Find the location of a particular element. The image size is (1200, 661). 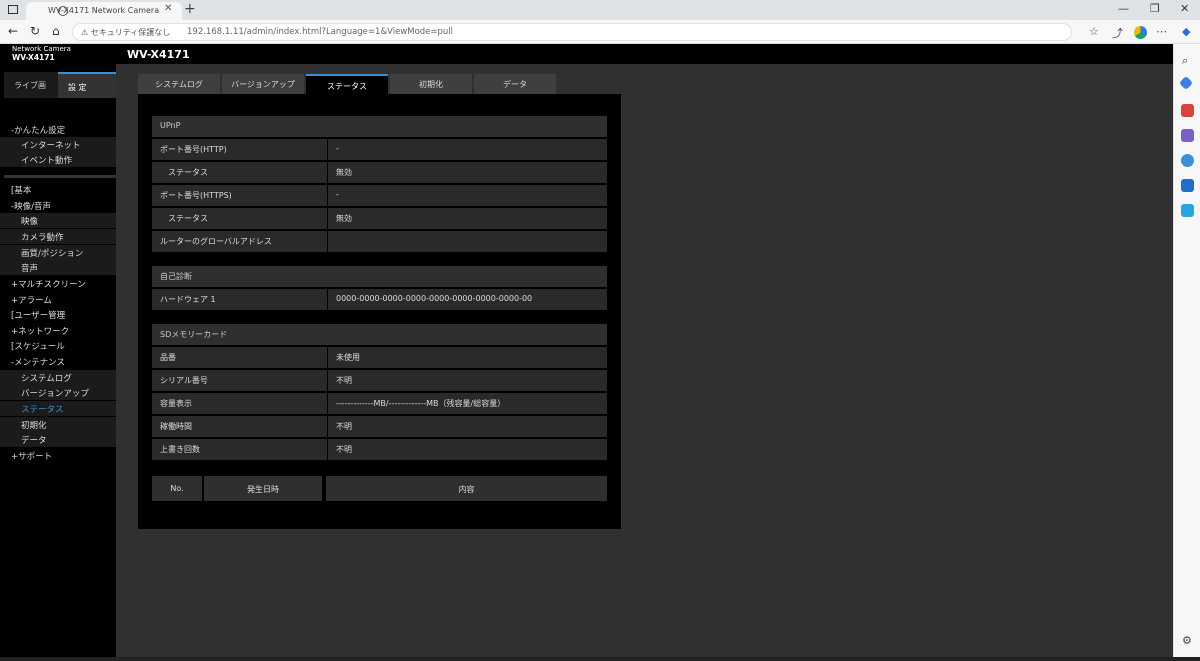

new-tab-icon: + is located at coordinates (190, 9).